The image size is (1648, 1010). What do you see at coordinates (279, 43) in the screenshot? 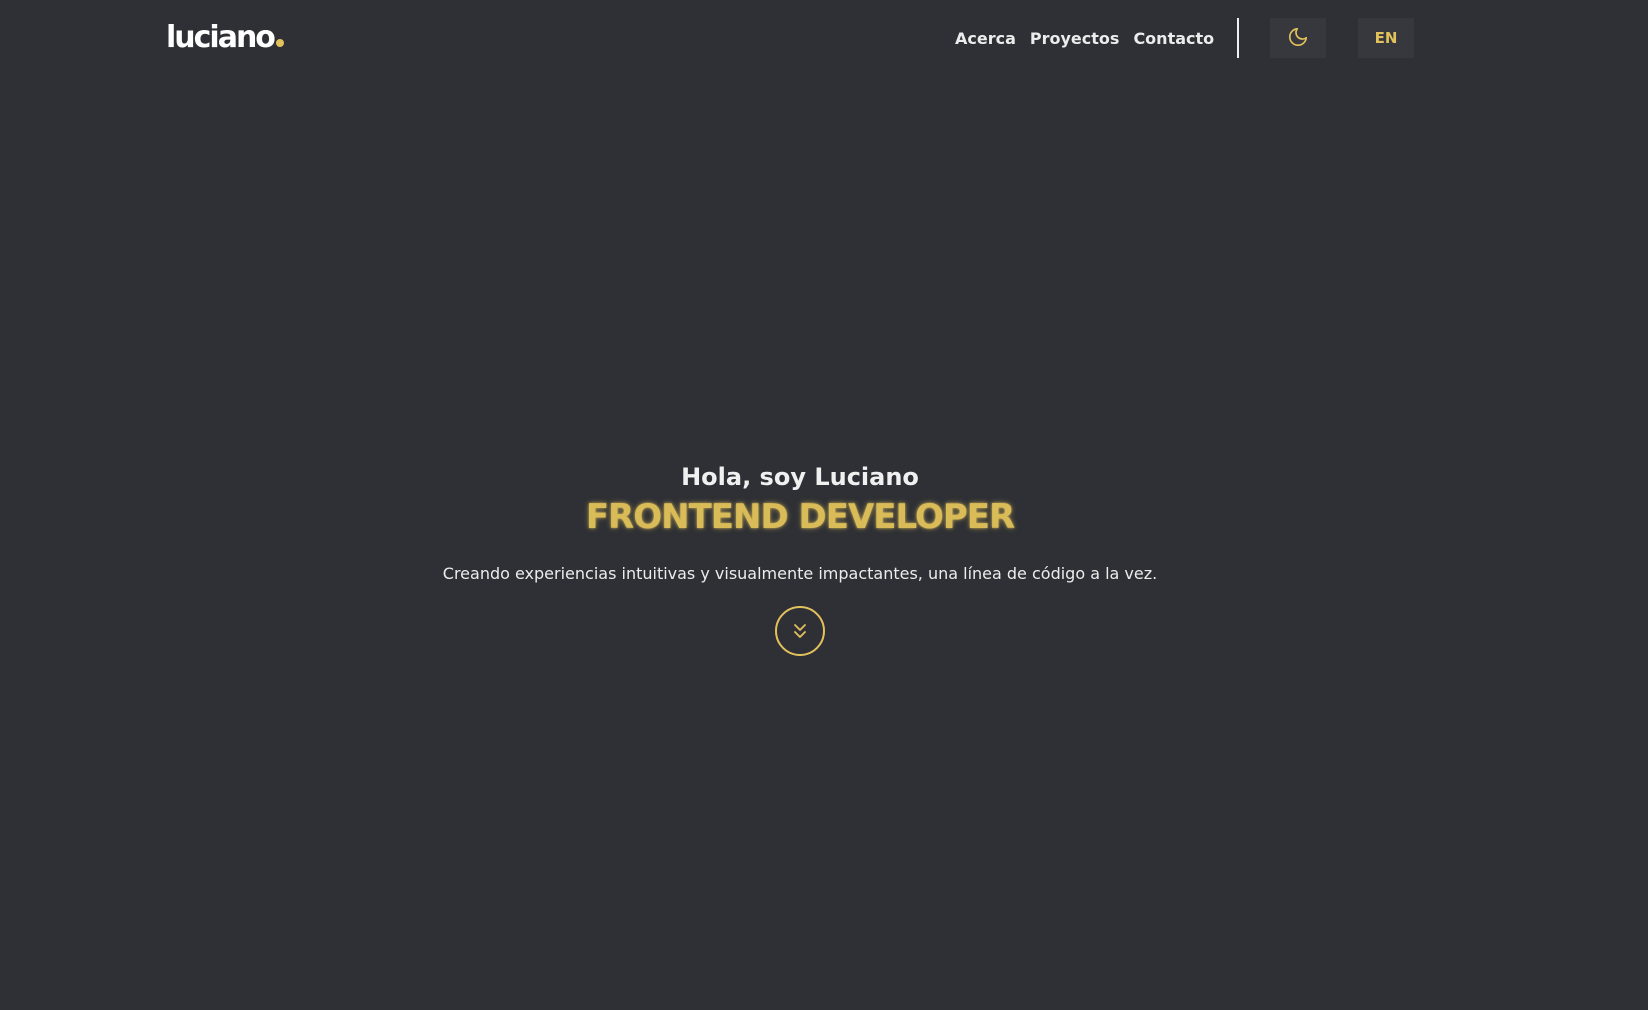
I see `logo-dot` at bounding box center [279, 43].